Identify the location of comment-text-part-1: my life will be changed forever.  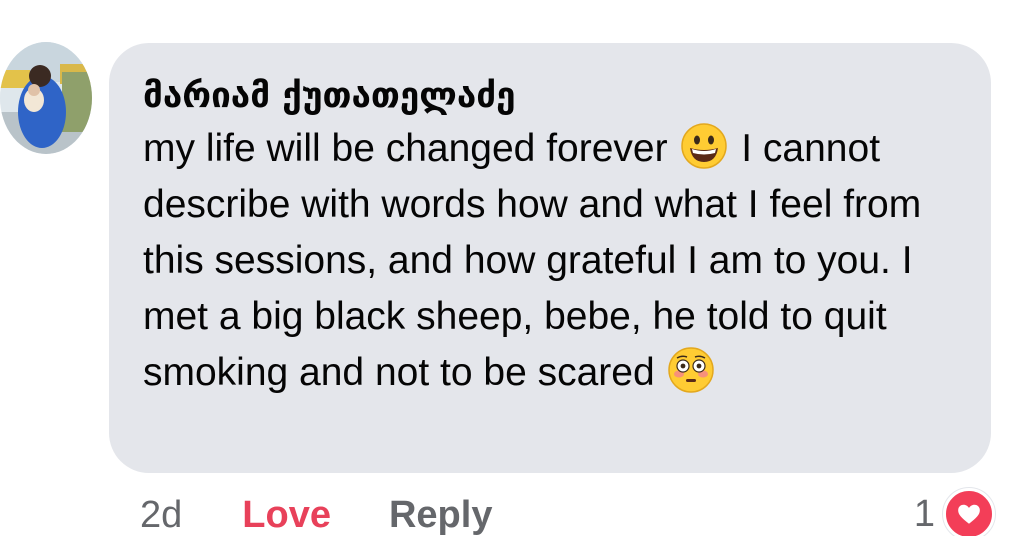
(411, 148).